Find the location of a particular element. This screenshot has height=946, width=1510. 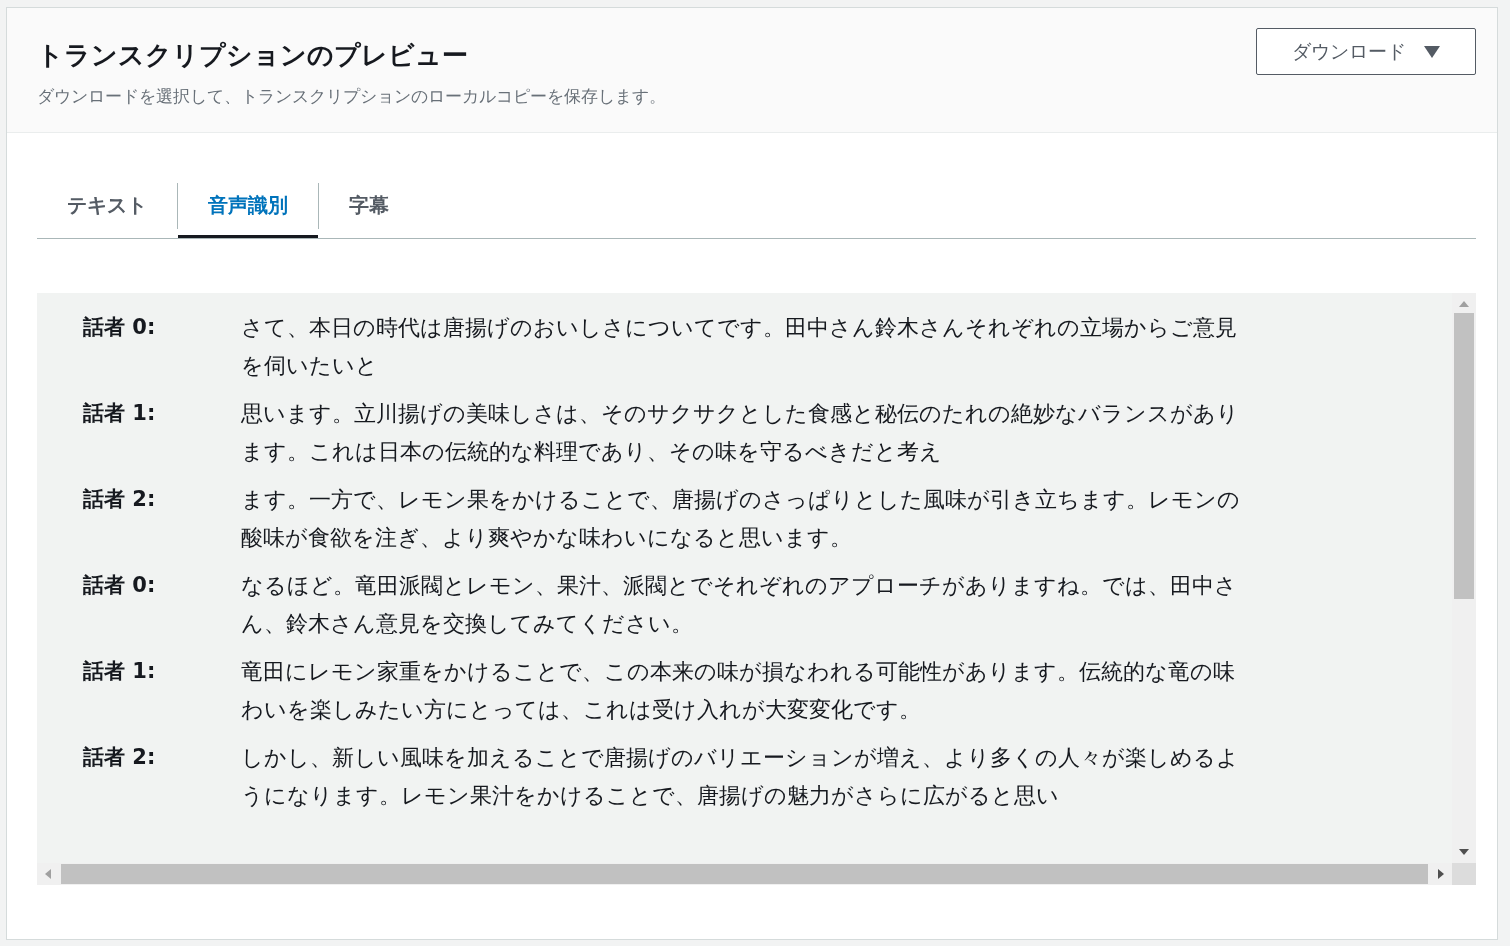

transcript-text: しかし、新しい風味を加えることで唐揚げのバリエーションが増え、より多くの人々が楽しめるようになります。レモン果汁をかけることで、唐揚げの魅力がさらに広がると思い is located at coordinates (740, 777).